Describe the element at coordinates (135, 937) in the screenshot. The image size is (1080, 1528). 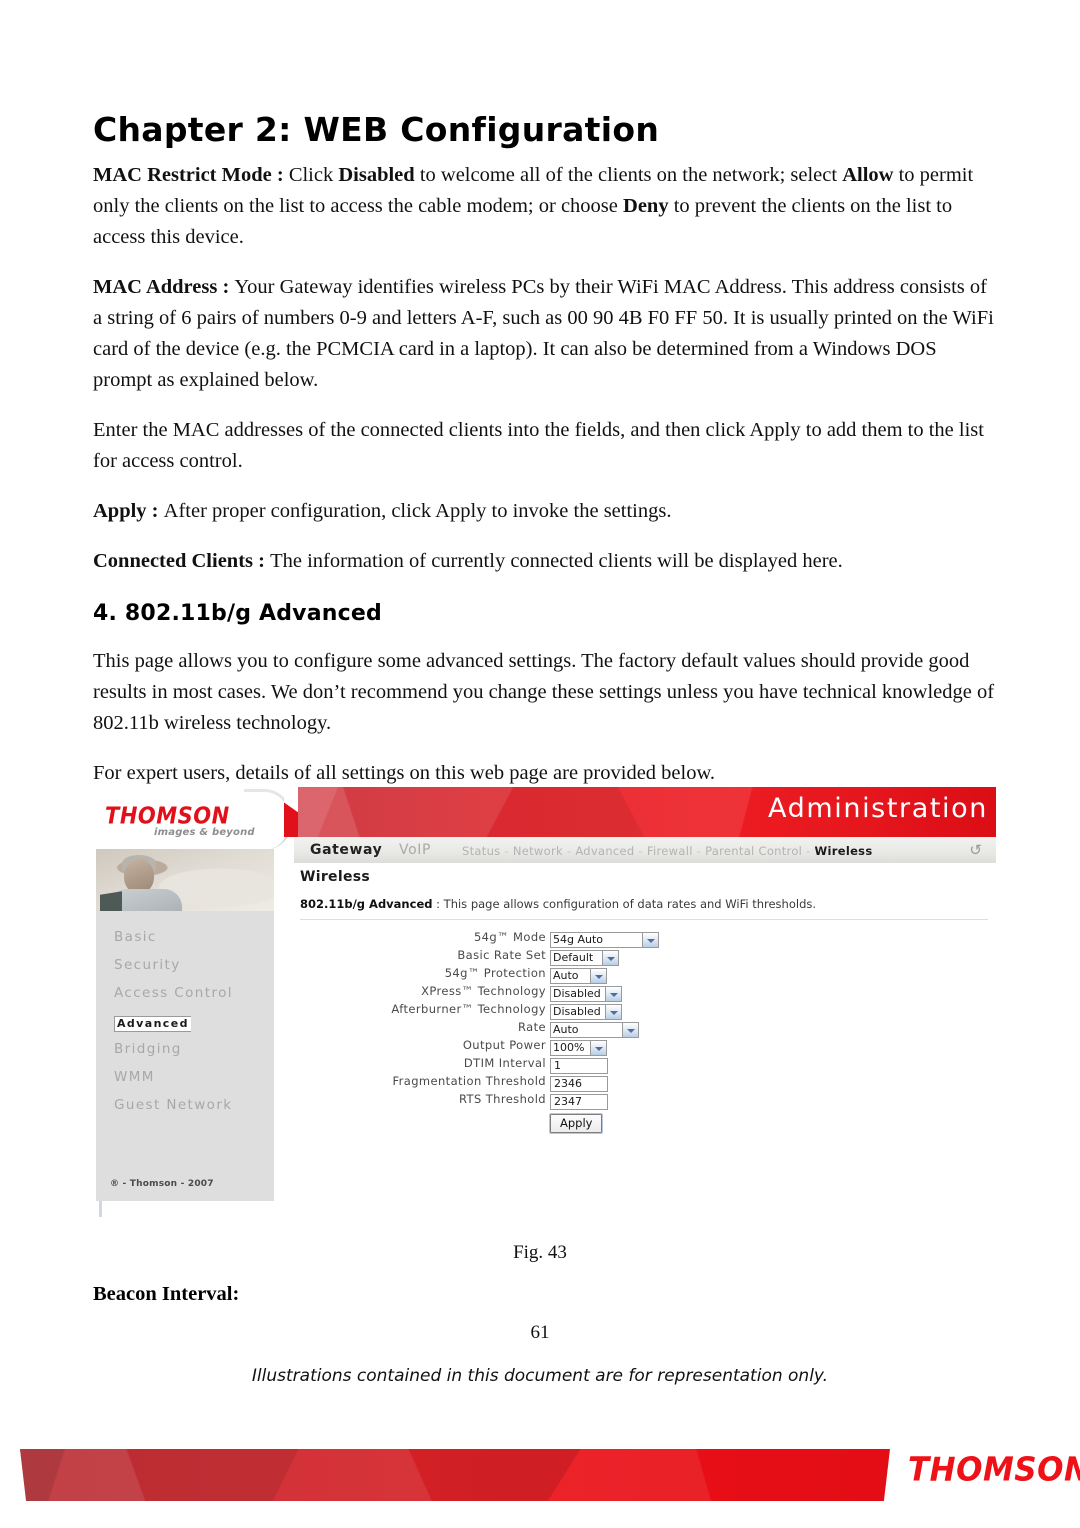
I see `sidebar-item-basic: Basic` at that location.